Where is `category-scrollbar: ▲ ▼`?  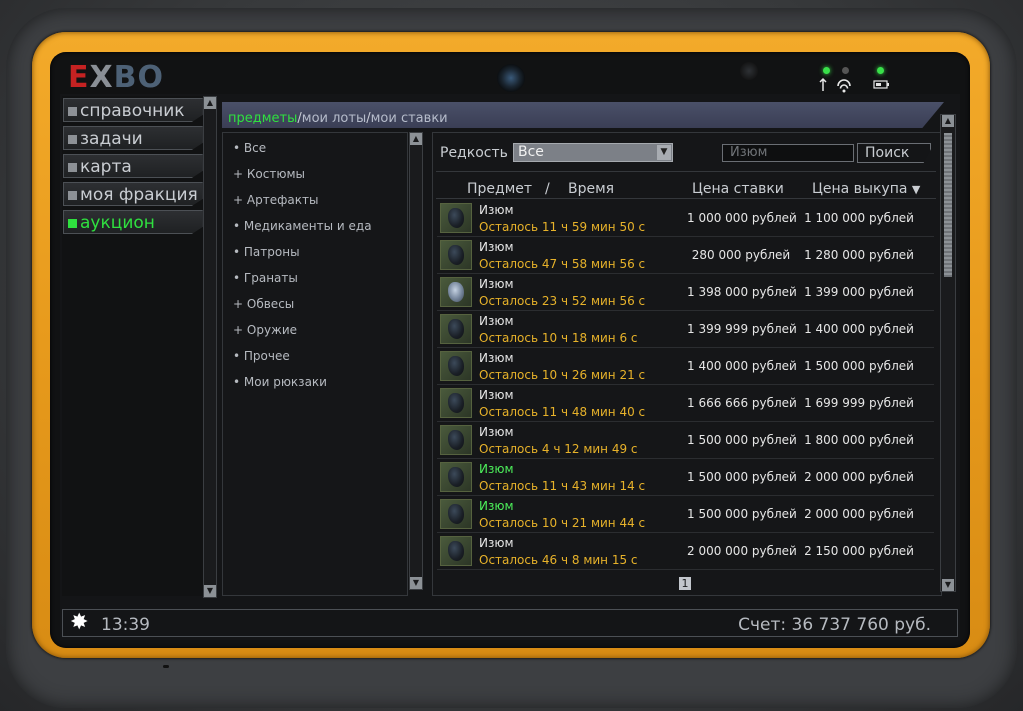
category-scrollbar: ▲ ▼ is located at coordinates (416, 361).